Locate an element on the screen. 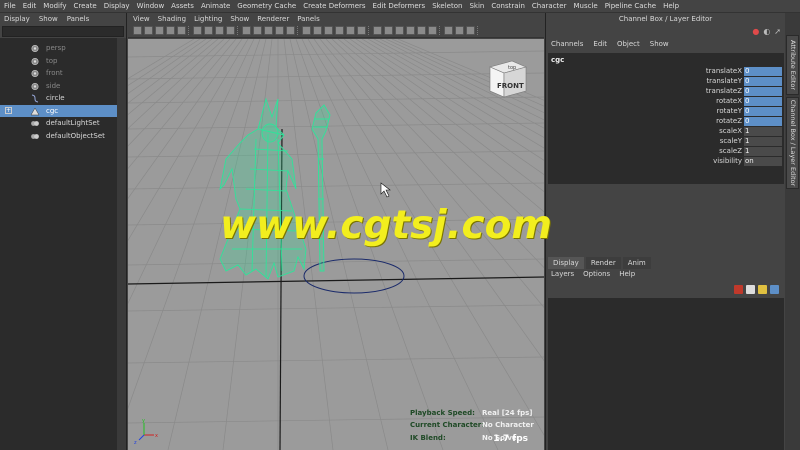 The height and width of the screenshot is (450, 800). menu-geometry-cache: Geometry Cache is located at coordinates (266, 6).